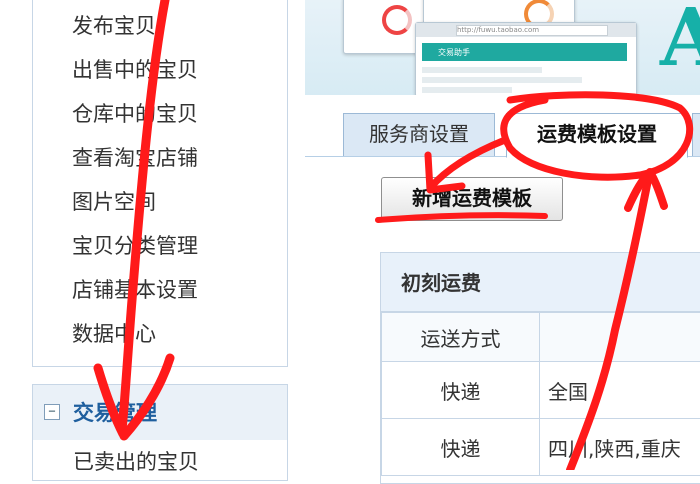  Describe the element at coordinates (397, 20) in the screenshot. I see `chart-ring-icon` at that location.